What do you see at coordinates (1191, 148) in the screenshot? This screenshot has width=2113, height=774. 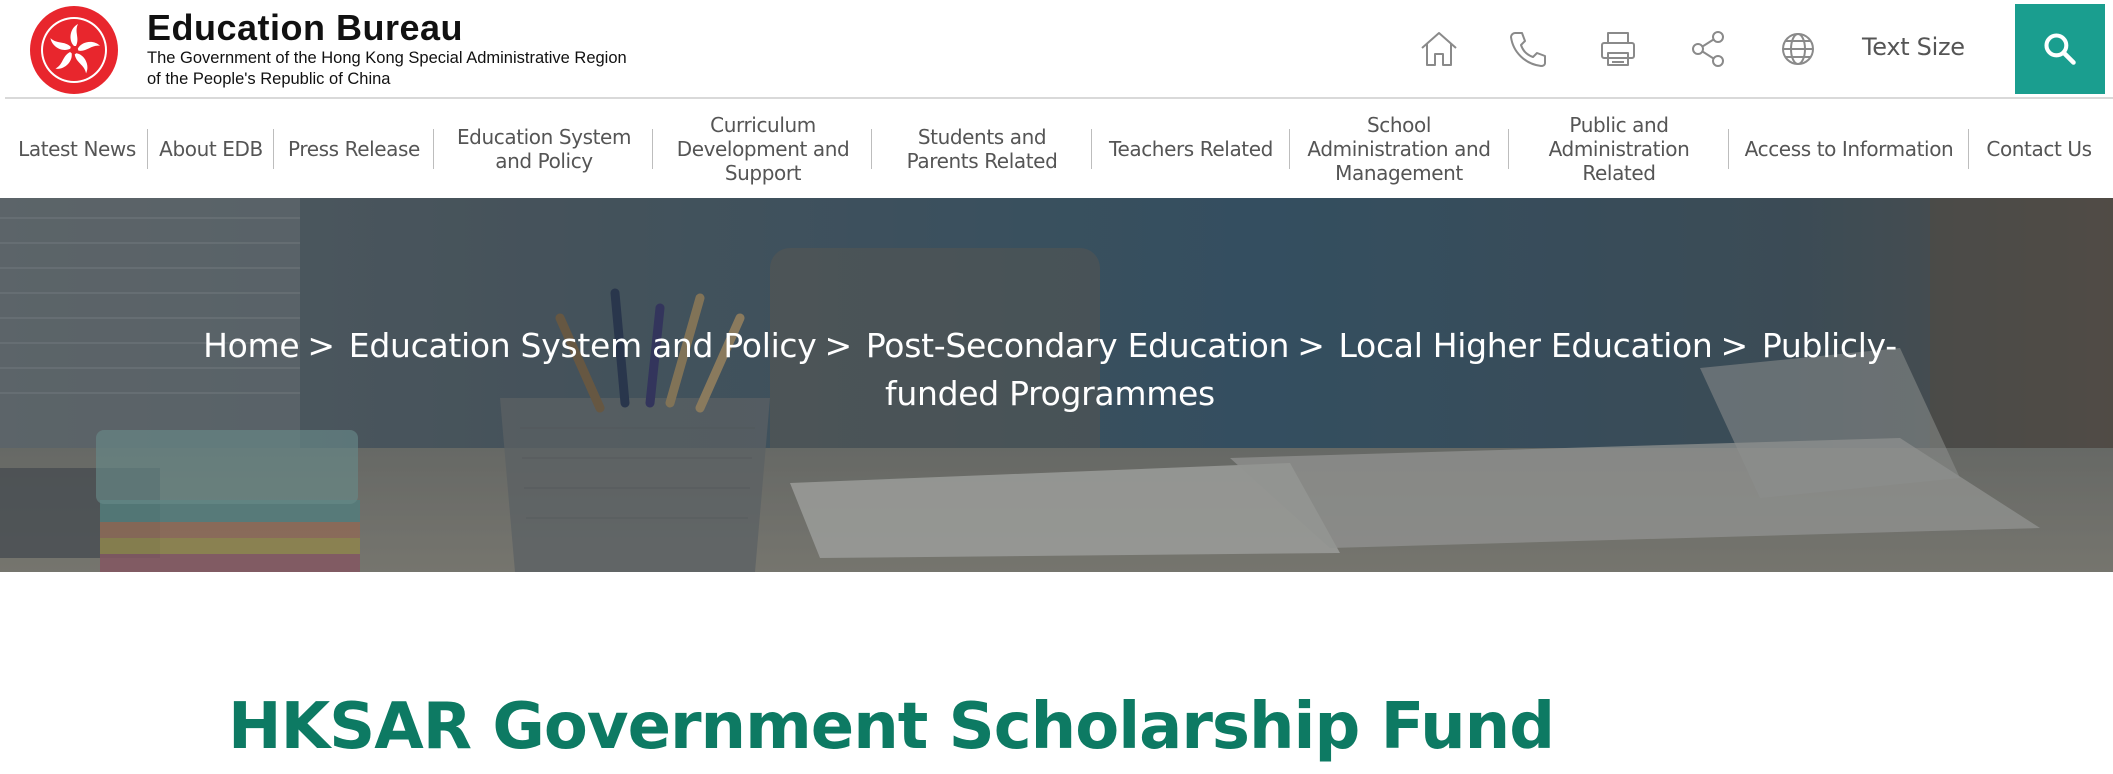 I see `nav-item-teachers-related: Teachers Related` at bounding box center [1191, 148].